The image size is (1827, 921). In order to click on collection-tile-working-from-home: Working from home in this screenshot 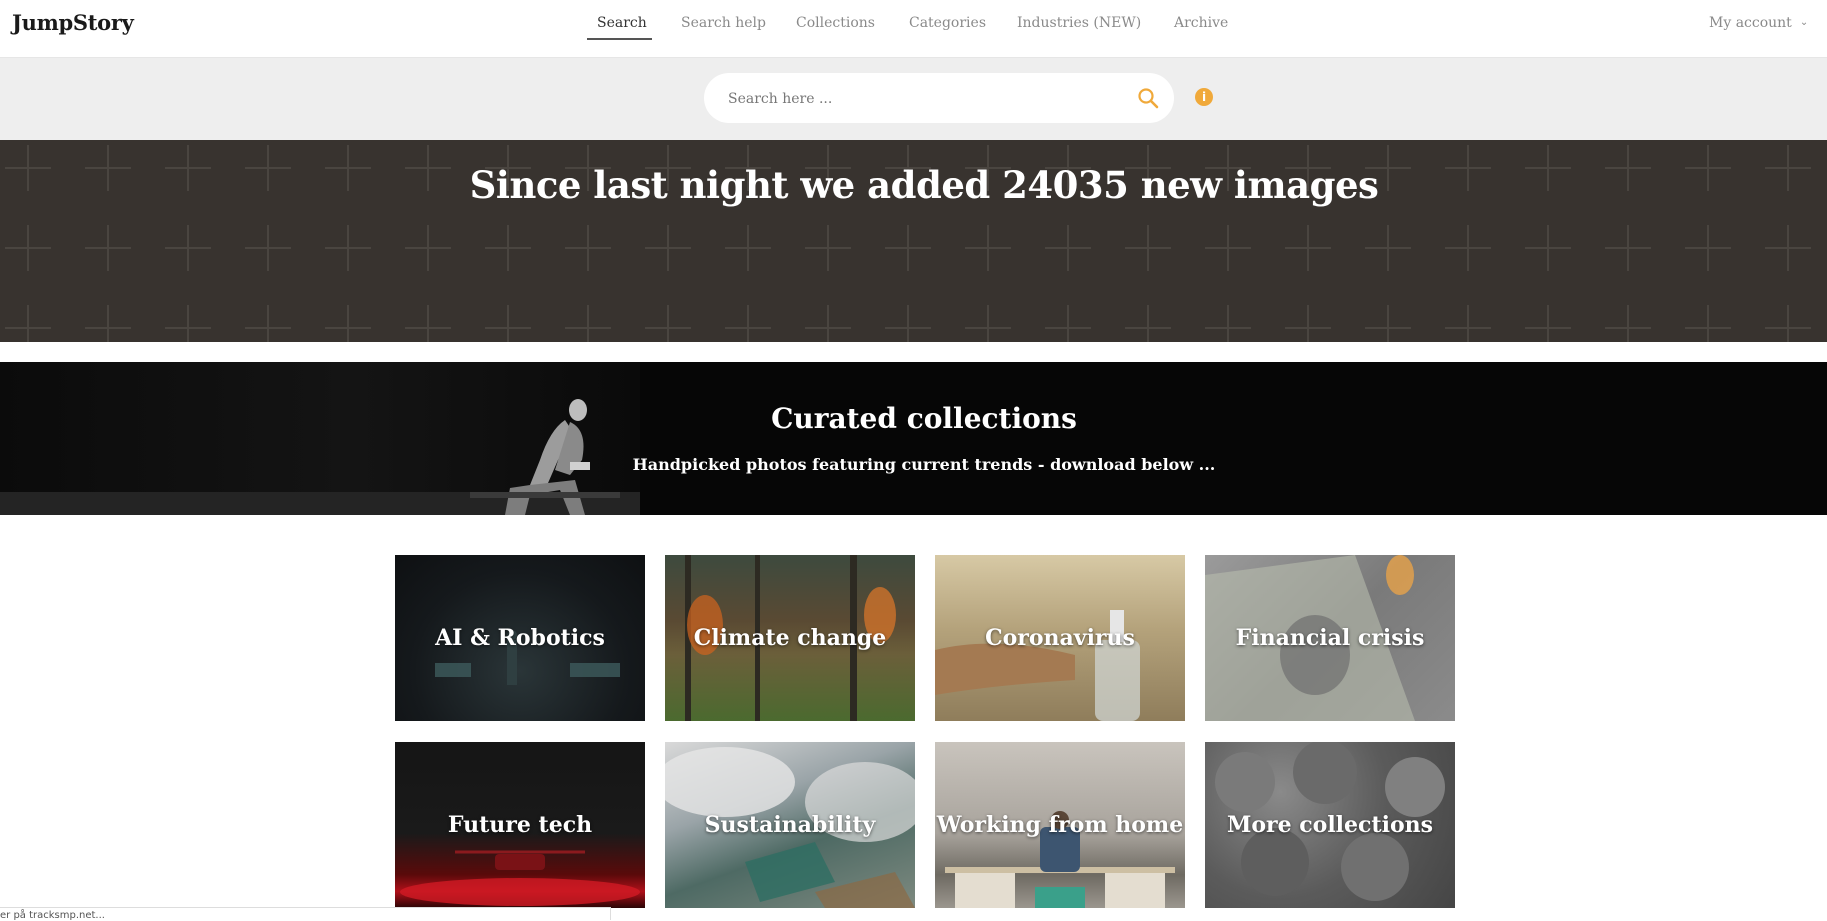, I will do `click(1060, 825)`.